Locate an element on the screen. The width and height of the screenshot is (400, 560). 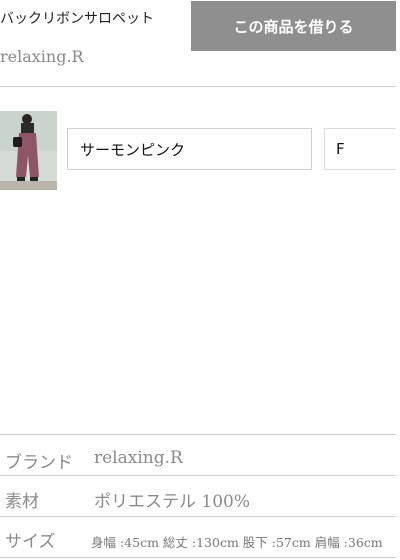
spec-value-material: ポリエステル 100% is located at coordinates (172, 502).